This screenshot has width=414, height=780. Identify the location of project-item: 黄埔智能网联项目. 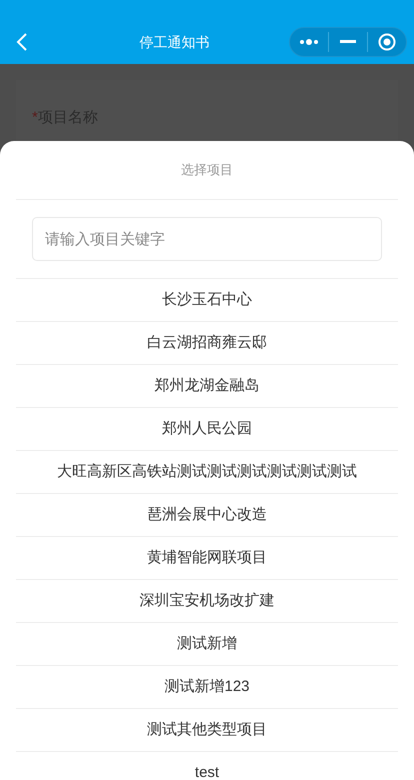
(207, 558).